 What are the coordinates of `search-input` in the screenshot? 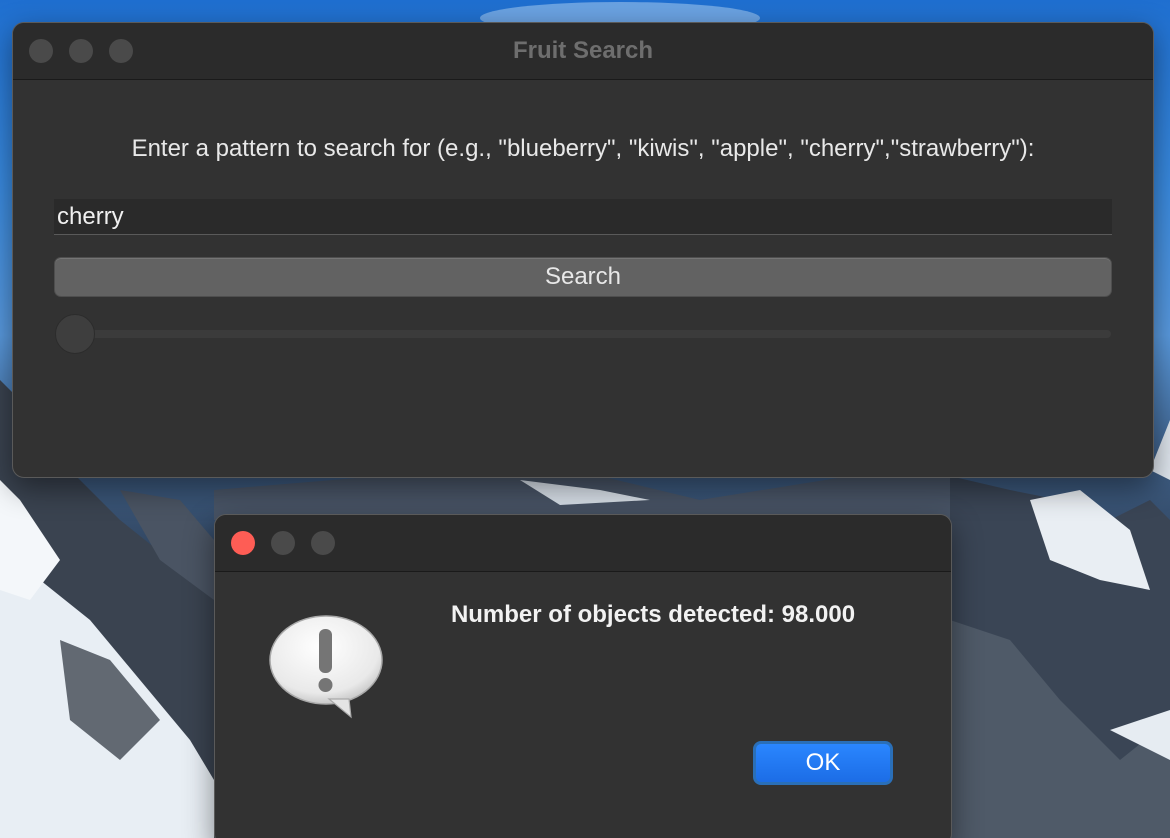 It's located at (583, 217).